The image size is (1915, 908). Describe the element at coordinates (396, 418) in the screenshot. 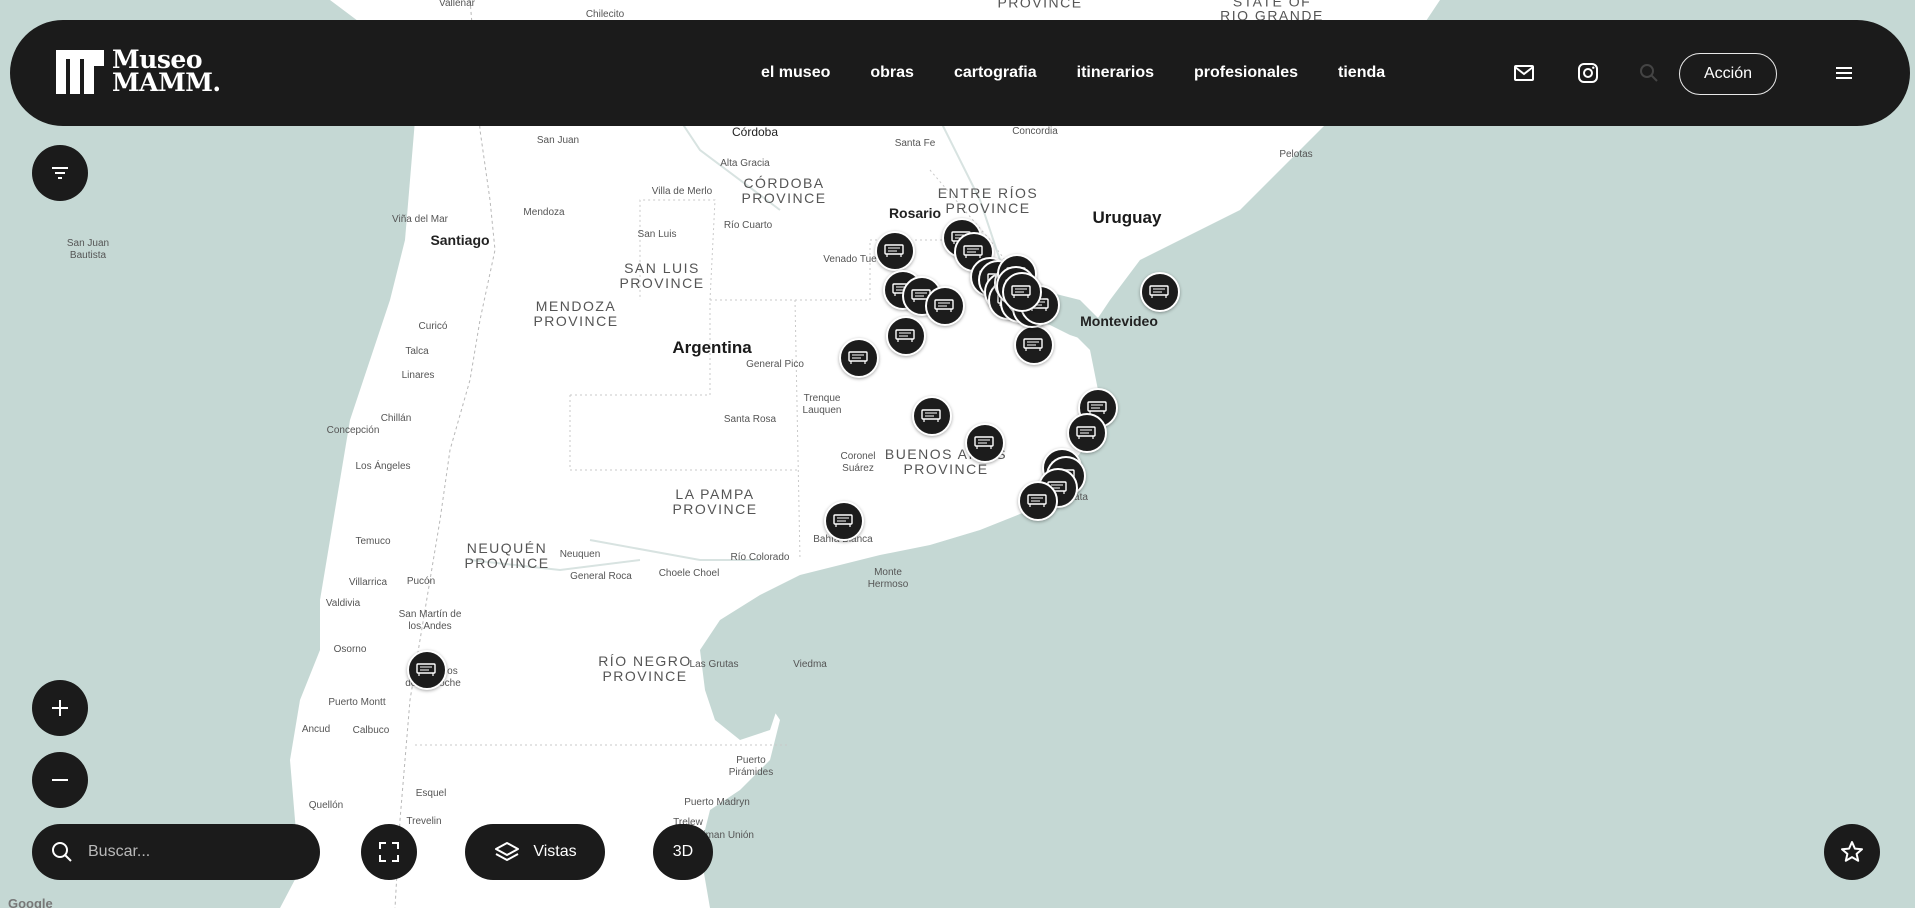

I see `label-chillan: Chillán` at that location.